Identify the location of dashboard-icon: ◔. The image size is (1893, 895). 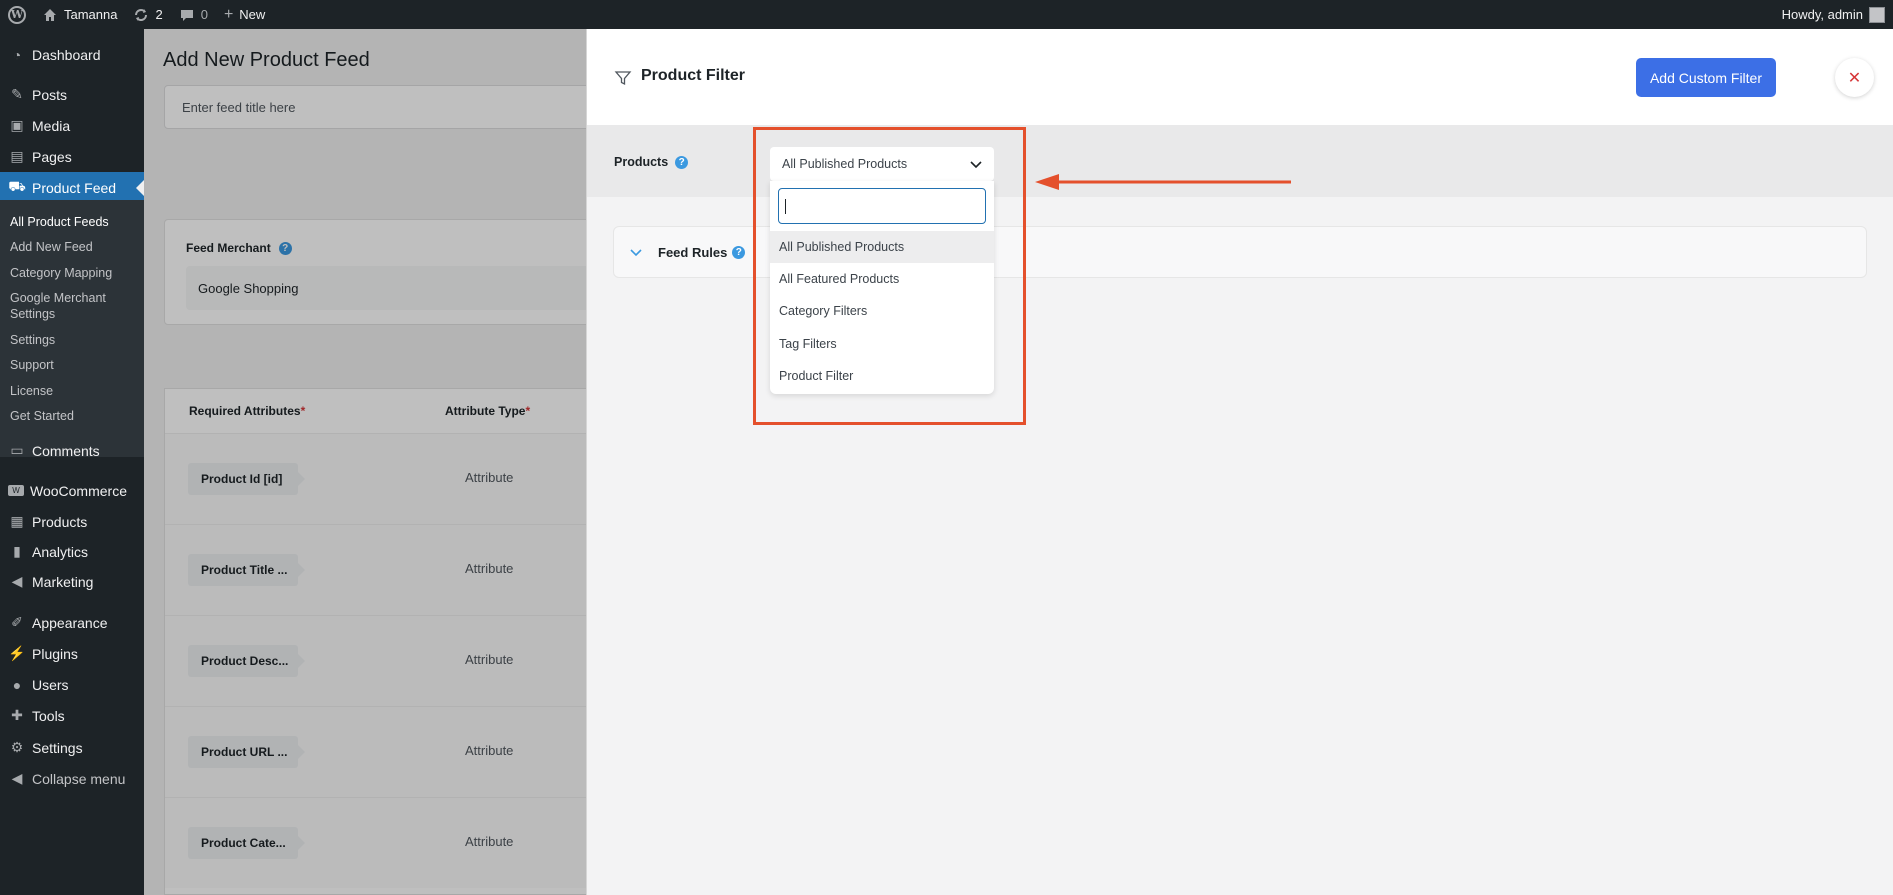
(17, 54).